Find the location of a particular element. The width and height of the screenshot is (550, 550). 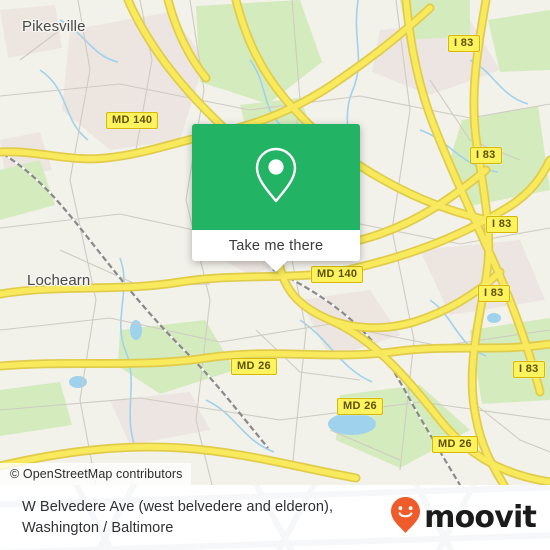

location-popup-card: Take me there is located at coordinates (276, 198).